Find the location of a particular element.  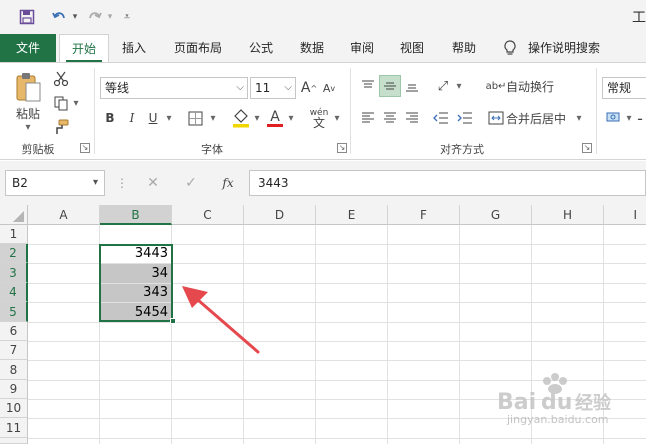

row-header-9: 9 is located at coordinates (14, 389).